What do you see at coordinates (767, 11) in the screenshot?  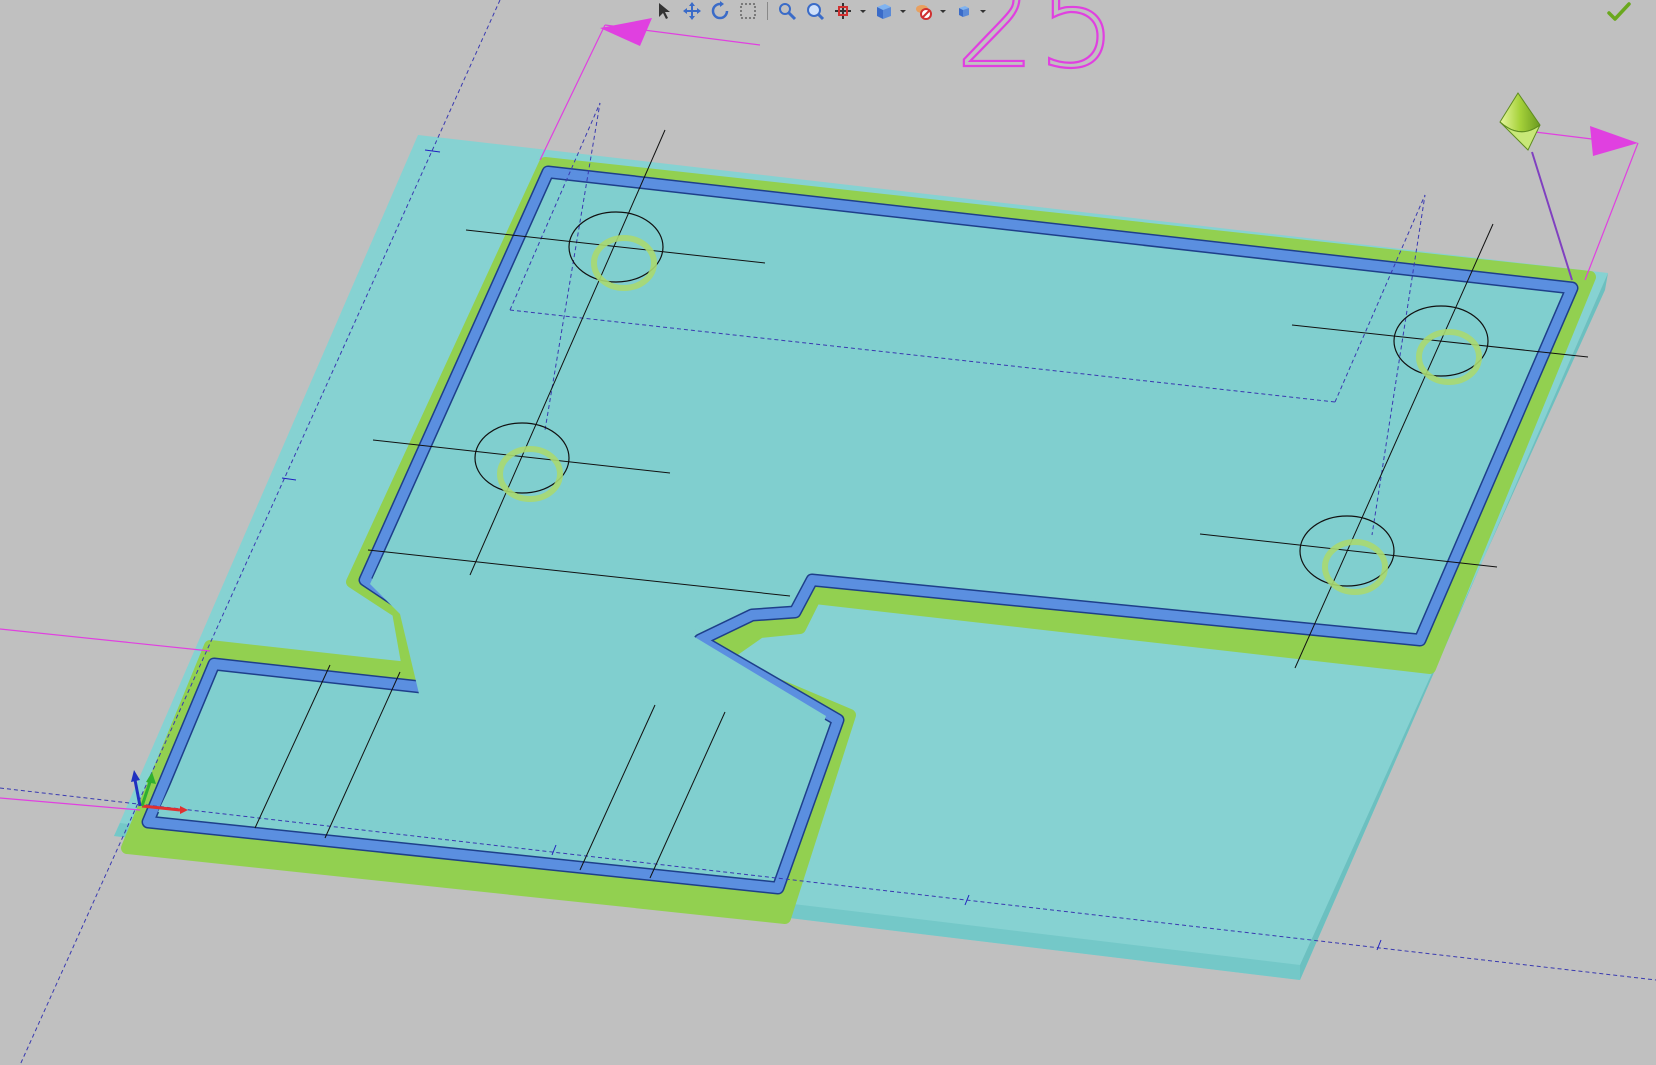 I see `toolbar-separator` at bounding box center [767, 11].